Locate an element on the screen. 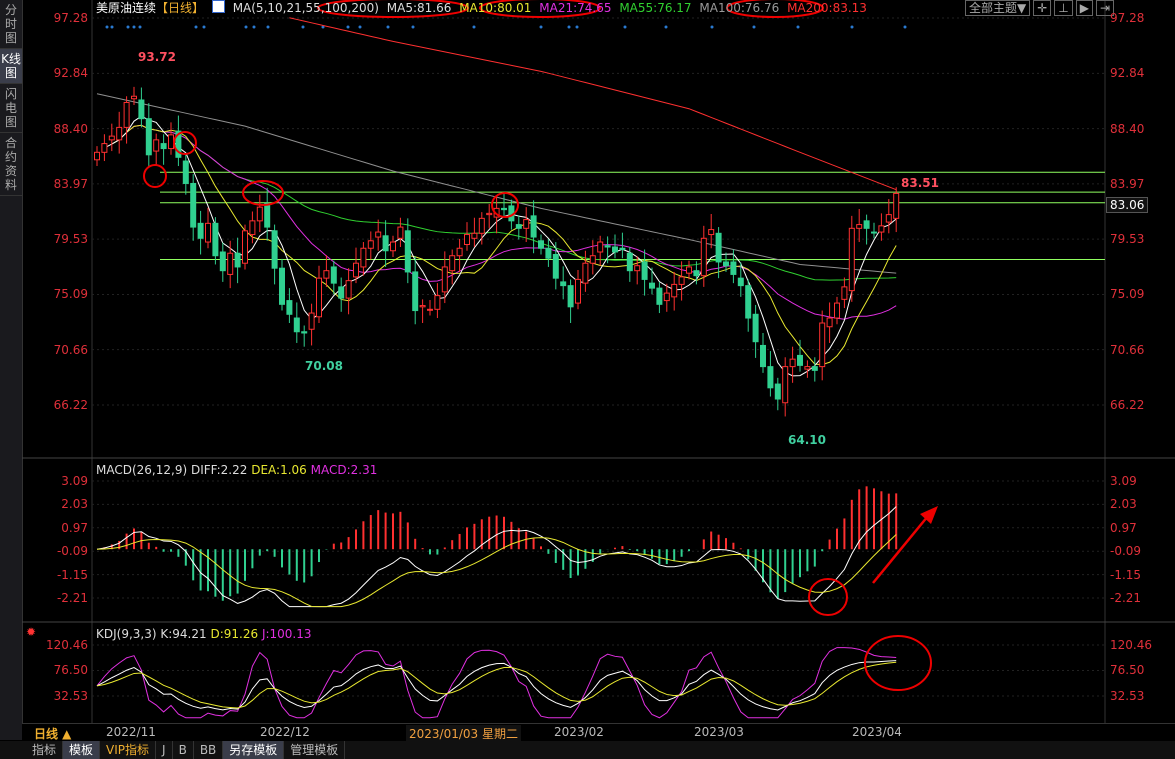  chart-type-icon is located at coordinates (218, 6).